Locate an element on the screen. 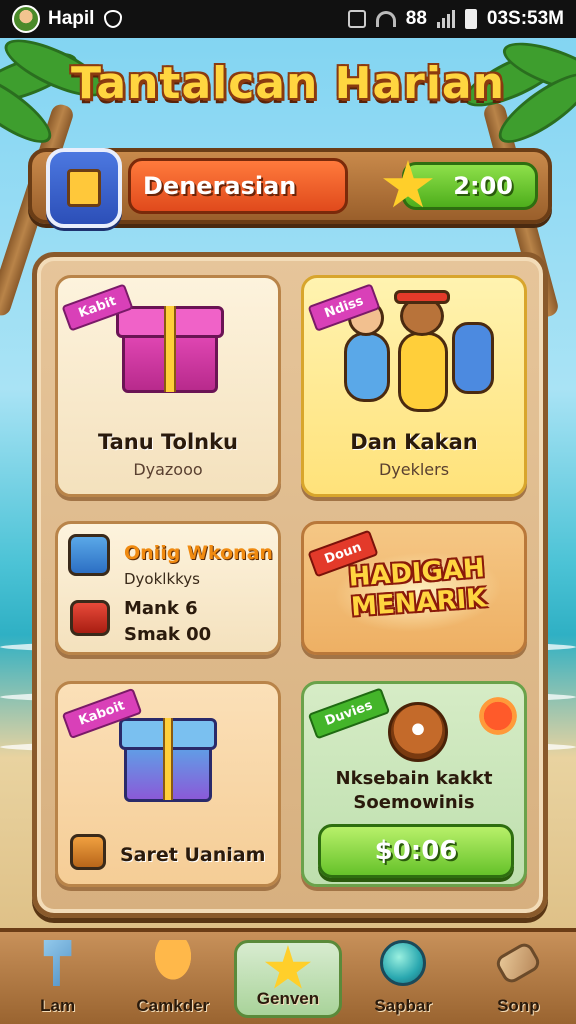  card-title: Tanu Tolnku is located at coordinates (168, 442).